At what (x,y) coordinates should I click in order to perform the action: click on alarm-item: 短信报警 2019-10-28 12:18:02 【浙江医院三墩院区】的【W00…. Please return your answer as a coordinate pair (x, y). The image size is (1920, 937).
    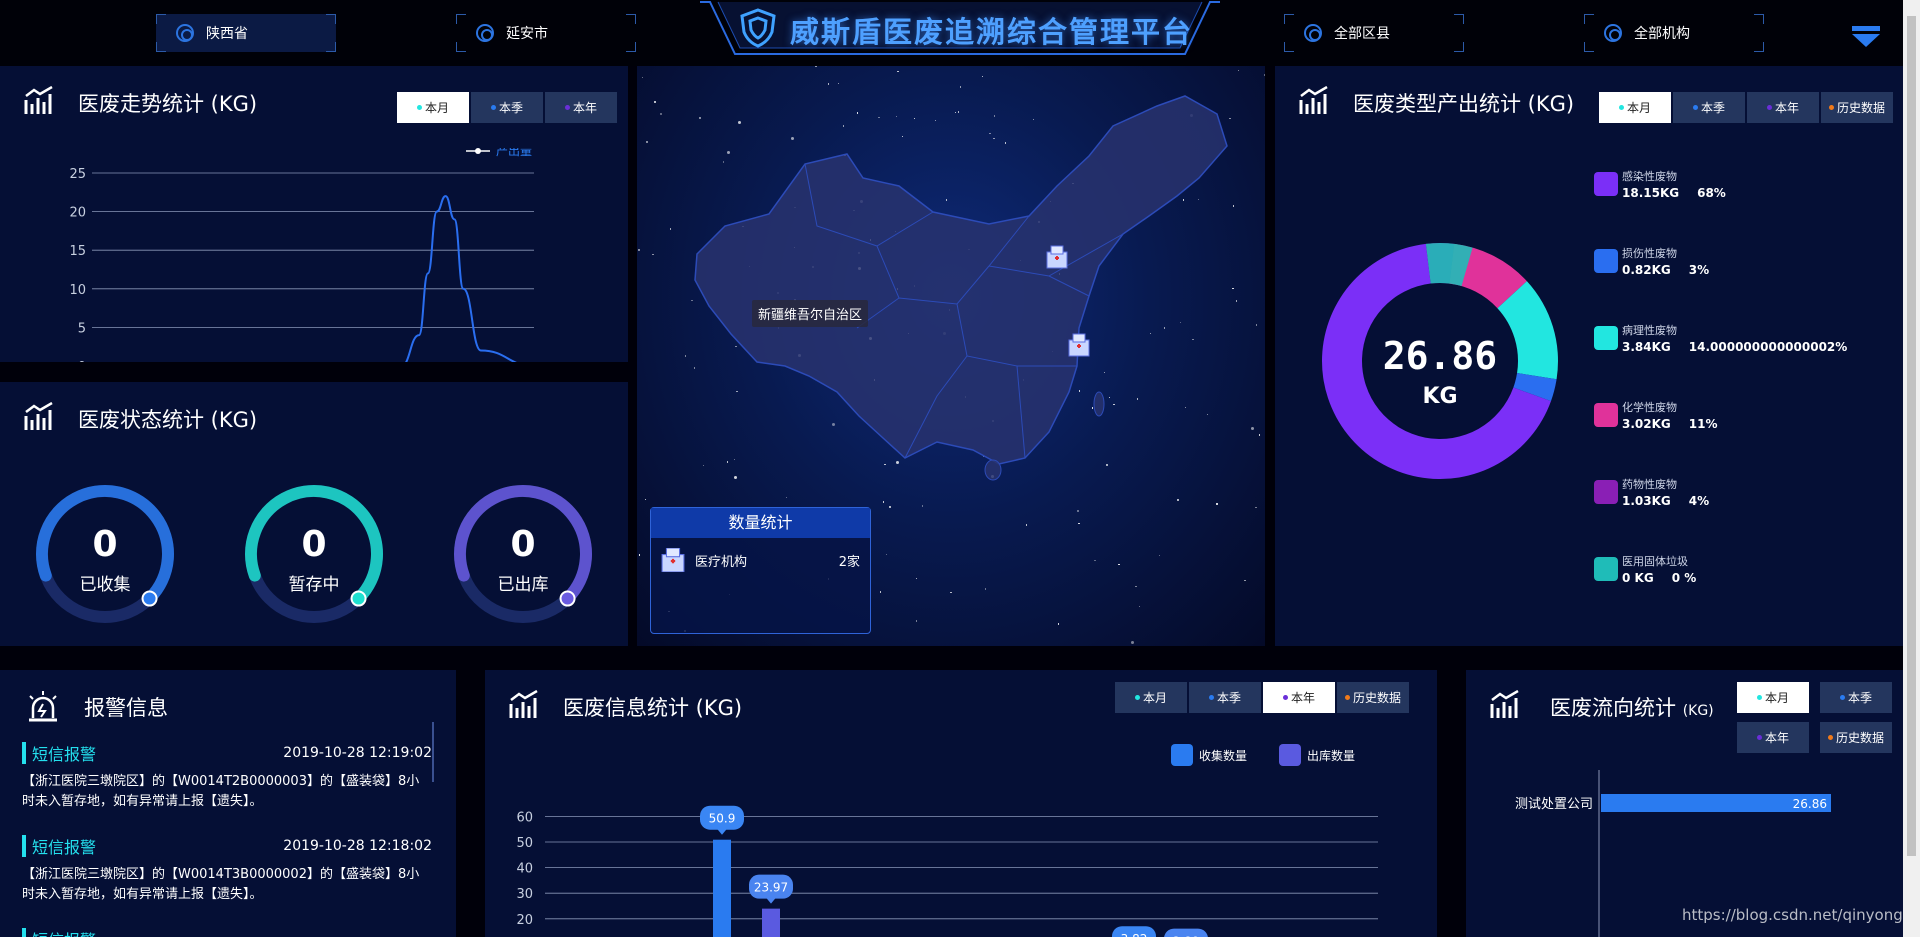
    Looking at the image, I should click on (227, 870).